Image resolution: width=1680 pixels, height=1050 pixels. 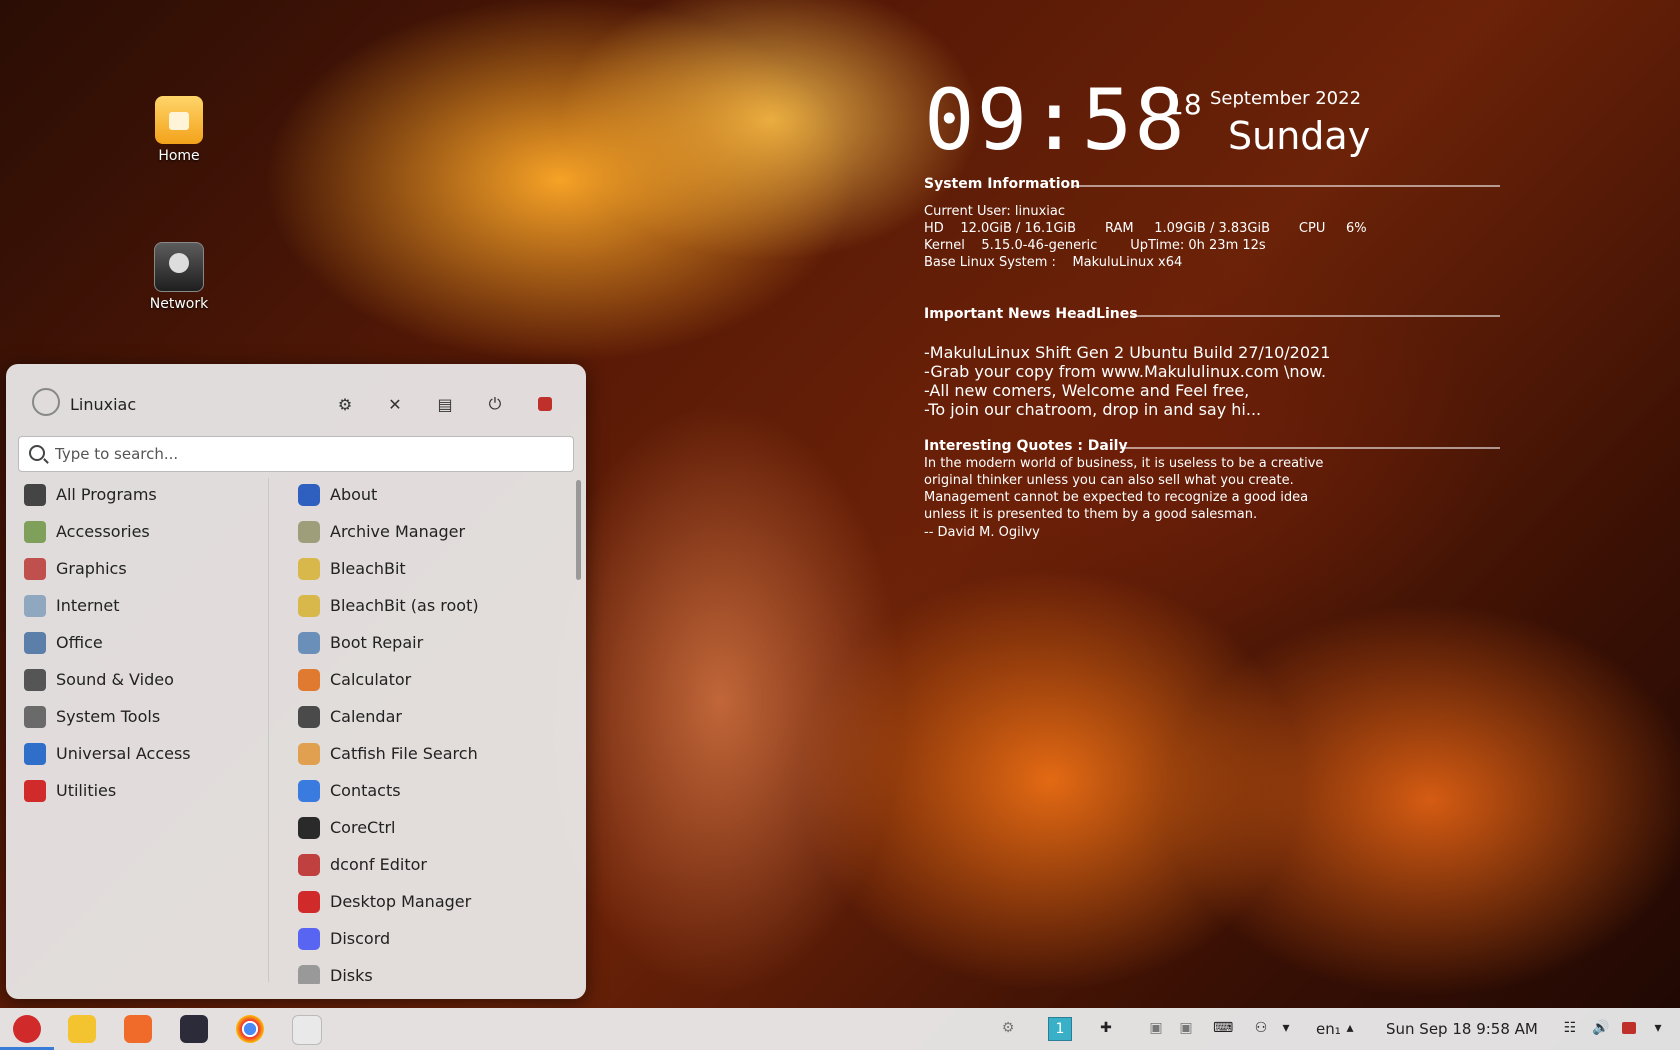 What do you see at coordinates (179, 156) in the screenshot?
I see `desktop-icon-label: Home` at bounding box center [179, 156].